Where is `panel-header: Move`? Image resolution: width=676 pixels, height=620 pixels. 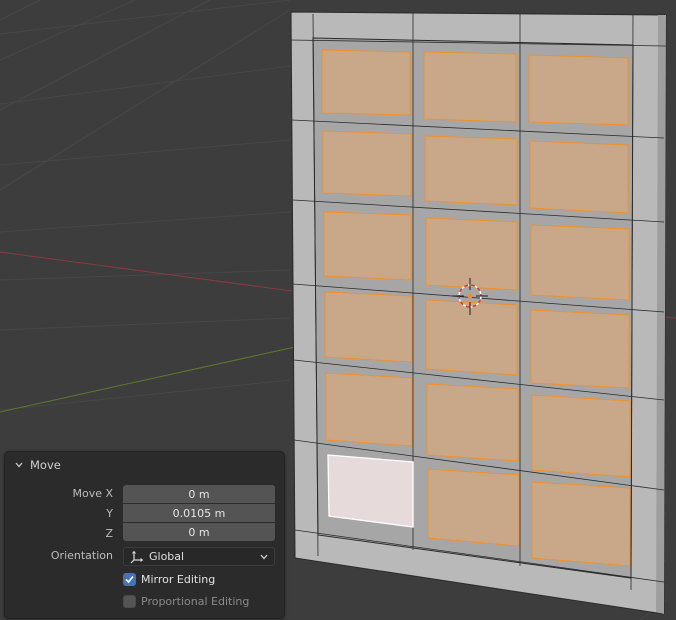 panel-header: Move is located at coordinates (144, 465).